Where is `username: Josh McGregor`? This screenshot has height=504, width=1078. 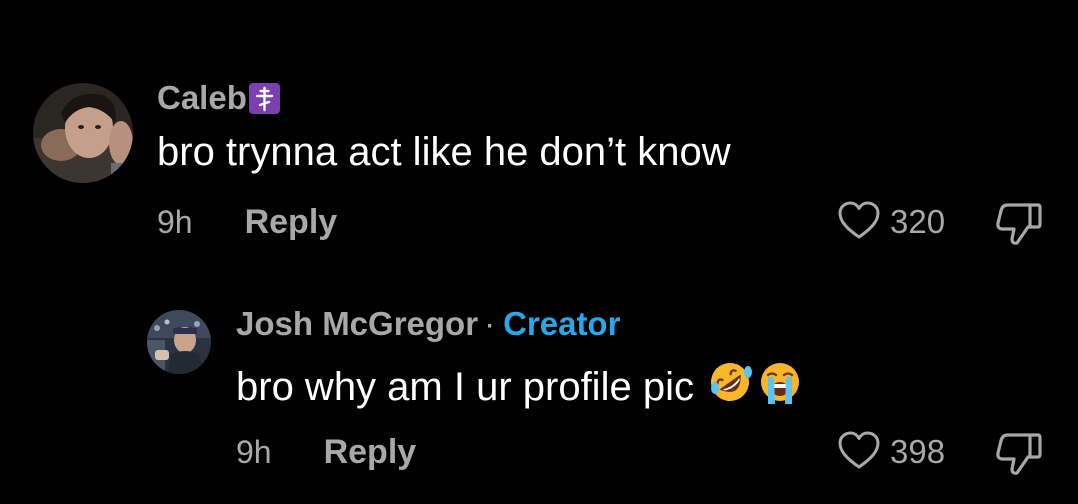
username: Josh McGregor is located at coordinates (357, 324).